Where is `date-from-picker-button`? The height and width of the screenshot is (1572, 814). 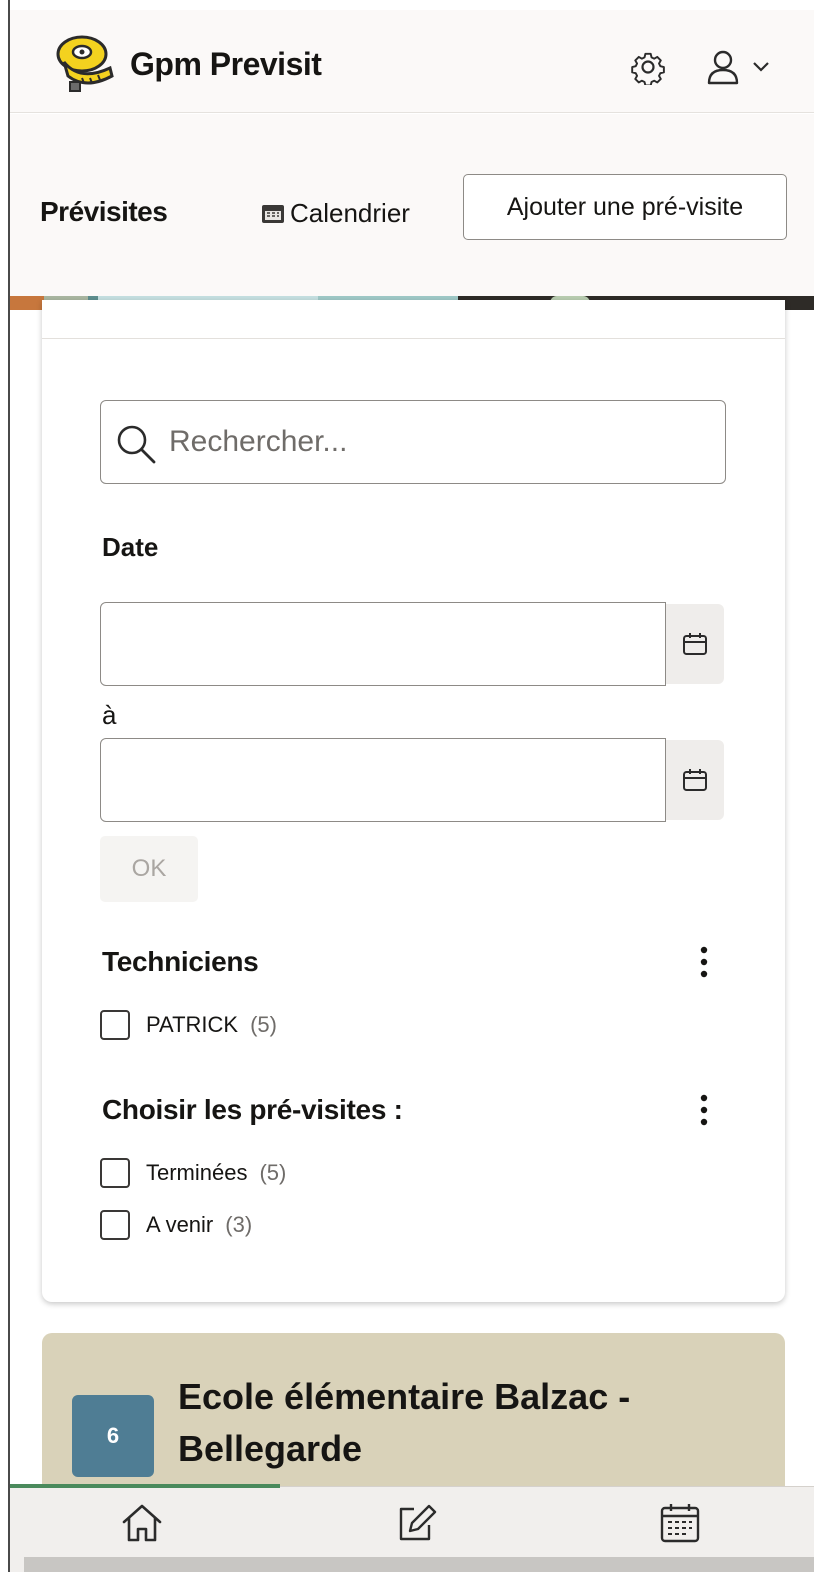 date-from-picker-button is located at coordinates (695, 644).